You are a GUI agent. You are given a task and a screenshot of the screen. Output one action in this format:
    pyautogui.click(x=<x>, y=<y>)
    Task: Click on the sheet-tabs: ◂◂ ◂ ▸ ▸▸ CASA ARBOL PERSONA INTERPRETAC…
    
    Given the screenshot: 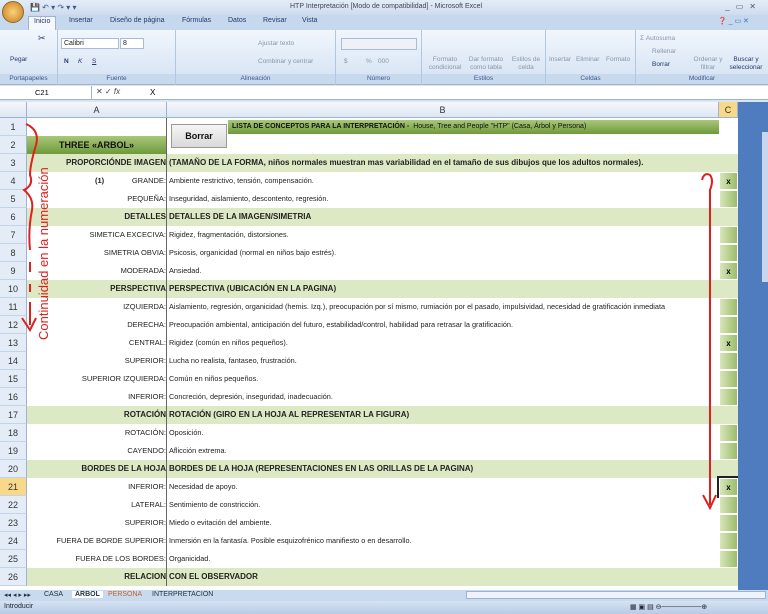 What is the action you would take?
    pyautogui.click(x=384, y=595)
    